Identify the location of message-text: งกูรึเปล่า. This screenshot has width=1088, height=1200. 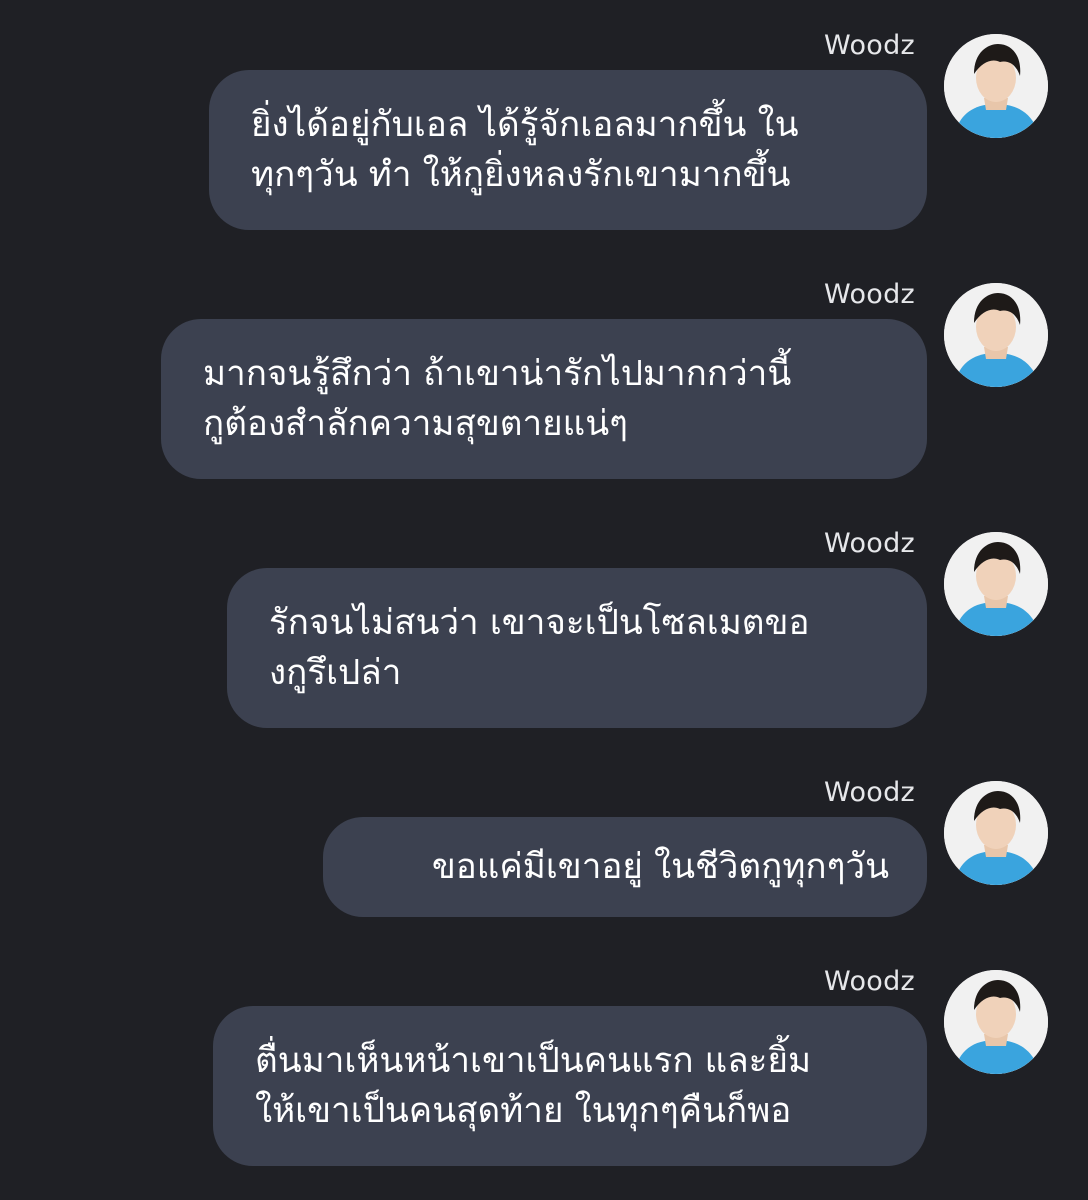
(335, 673).